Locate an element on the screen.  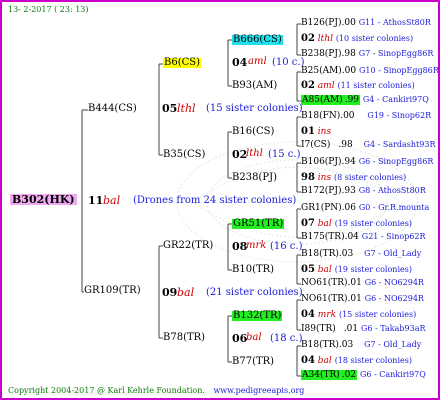
gen4-desc: G10 - SinopEgg86R is located at coordinates (399, 70).